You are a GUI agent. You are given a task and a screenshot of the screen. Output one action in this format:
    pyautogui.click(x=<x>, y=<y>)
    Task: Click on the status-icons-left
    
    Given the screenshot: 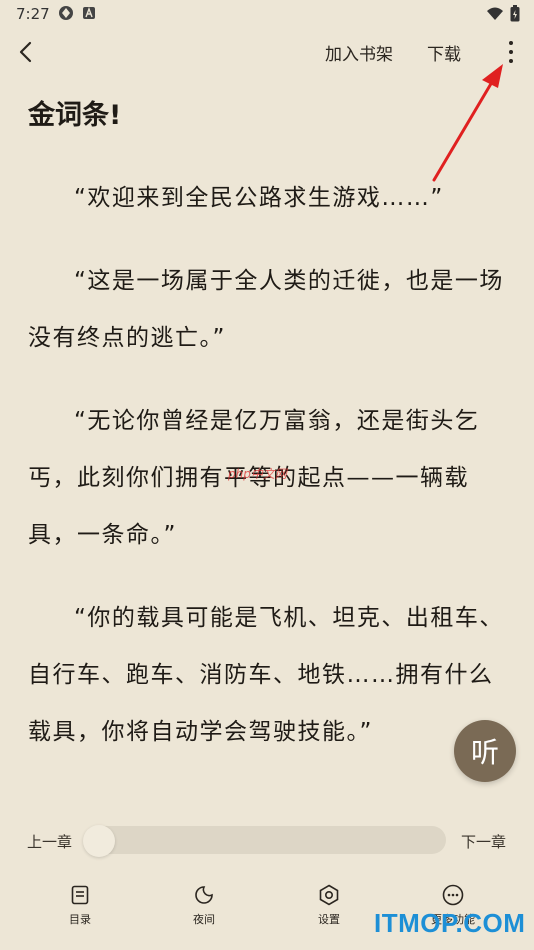 What is the action you would take?
    pyautogui.click(x=77, y=13)
    